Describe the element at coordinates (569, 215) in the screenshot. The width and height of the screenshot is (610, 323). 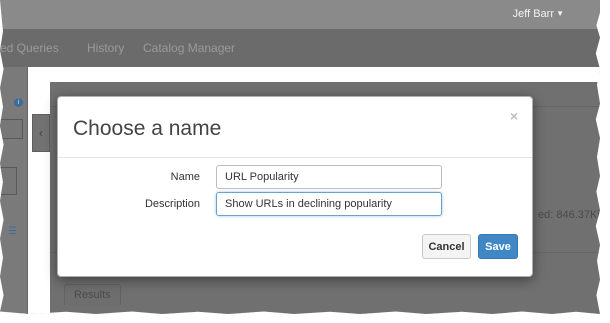
I see `status-text: ed: 846.37Ki` at that location.